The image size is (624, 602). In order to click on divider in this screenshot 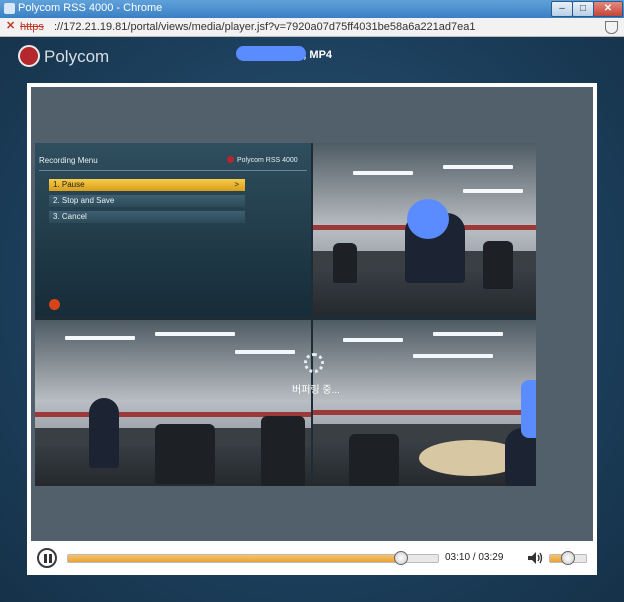, I will do `click(173, 170)`.